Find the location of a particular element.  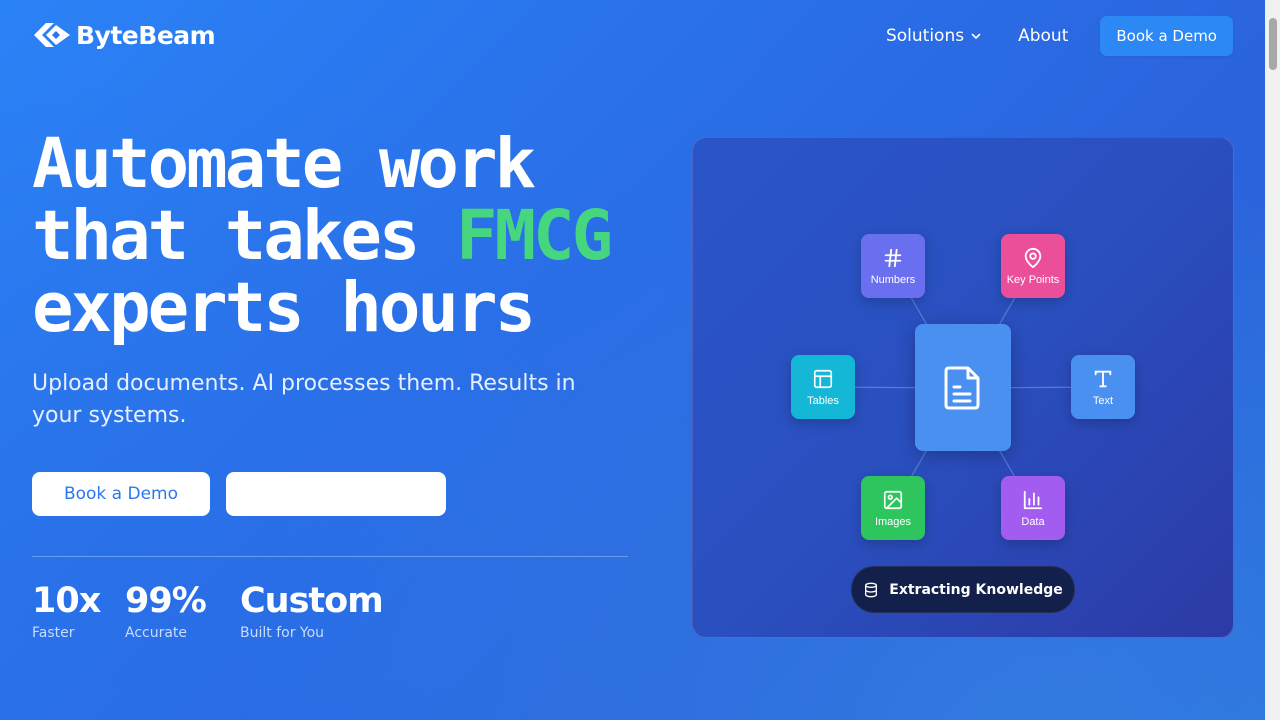

scrollbar-thumb is located at coordinates (1273, 44).